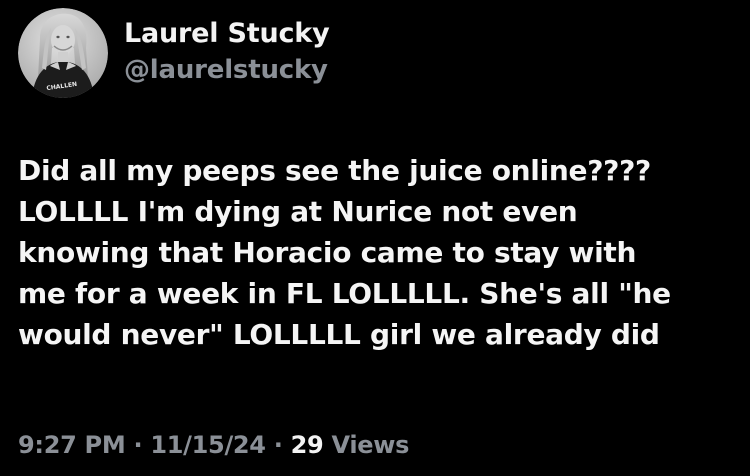  I want to click on tweet-text-line: would never" LOLLLLL girl we already did, so click(339, 334).